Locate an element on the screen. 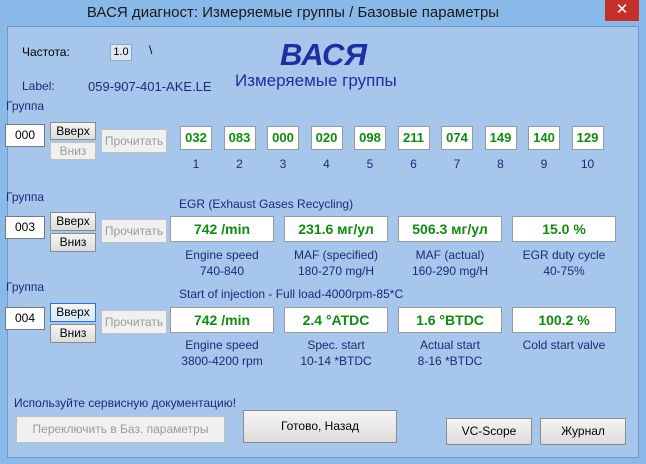 The width and height of the screenshot is (646, 464). parameter-range: 10-14 *BTDC is located at coordinates (336, 361).